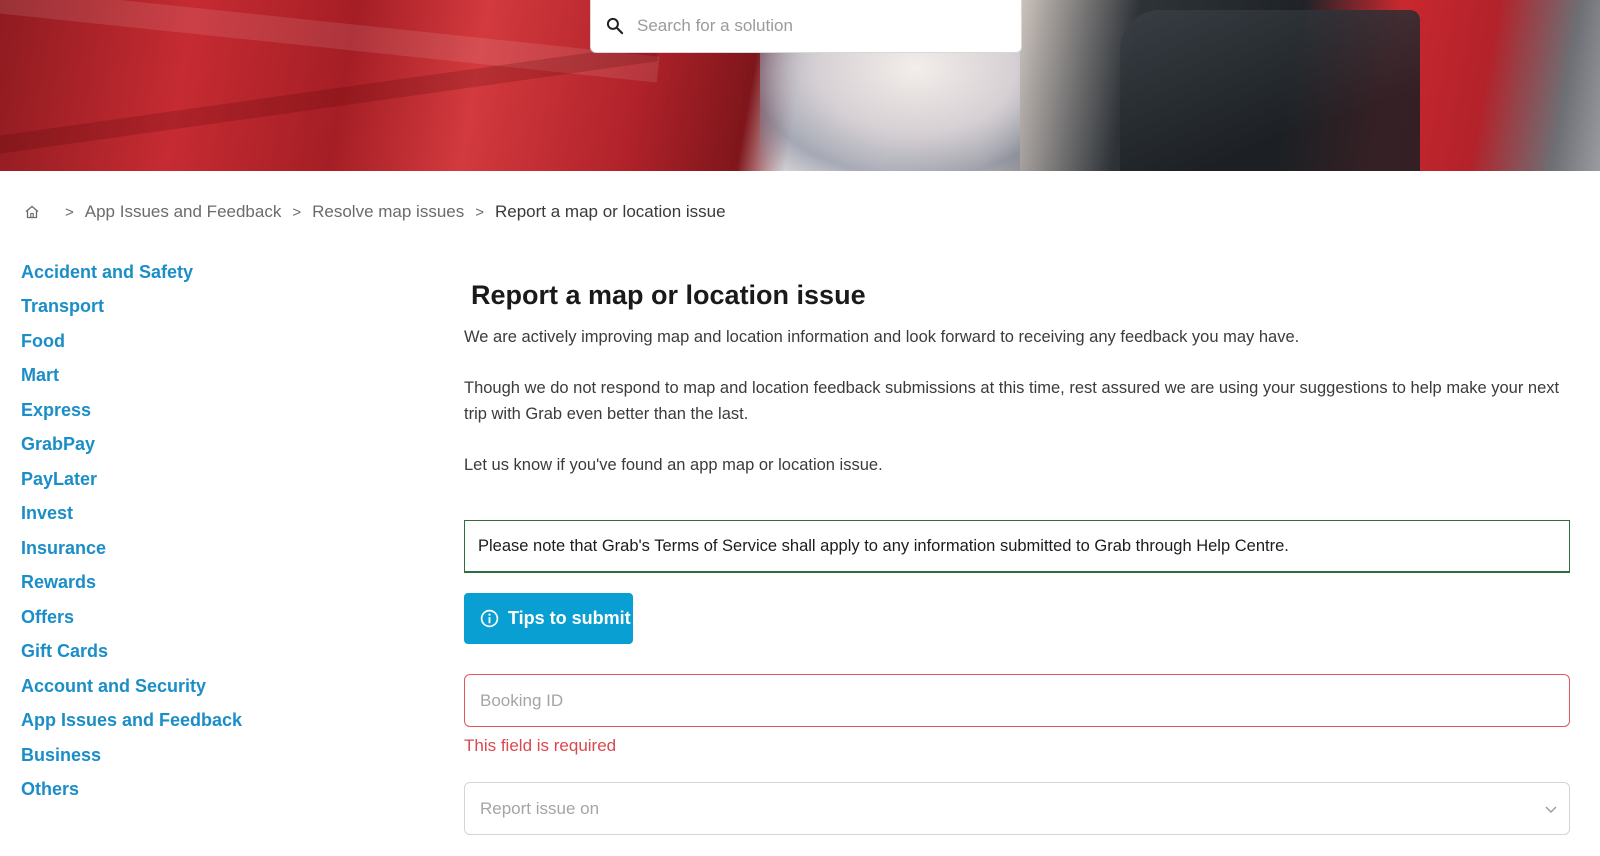  I want to click on booking-id-error: This field is required, so click(540, 745).